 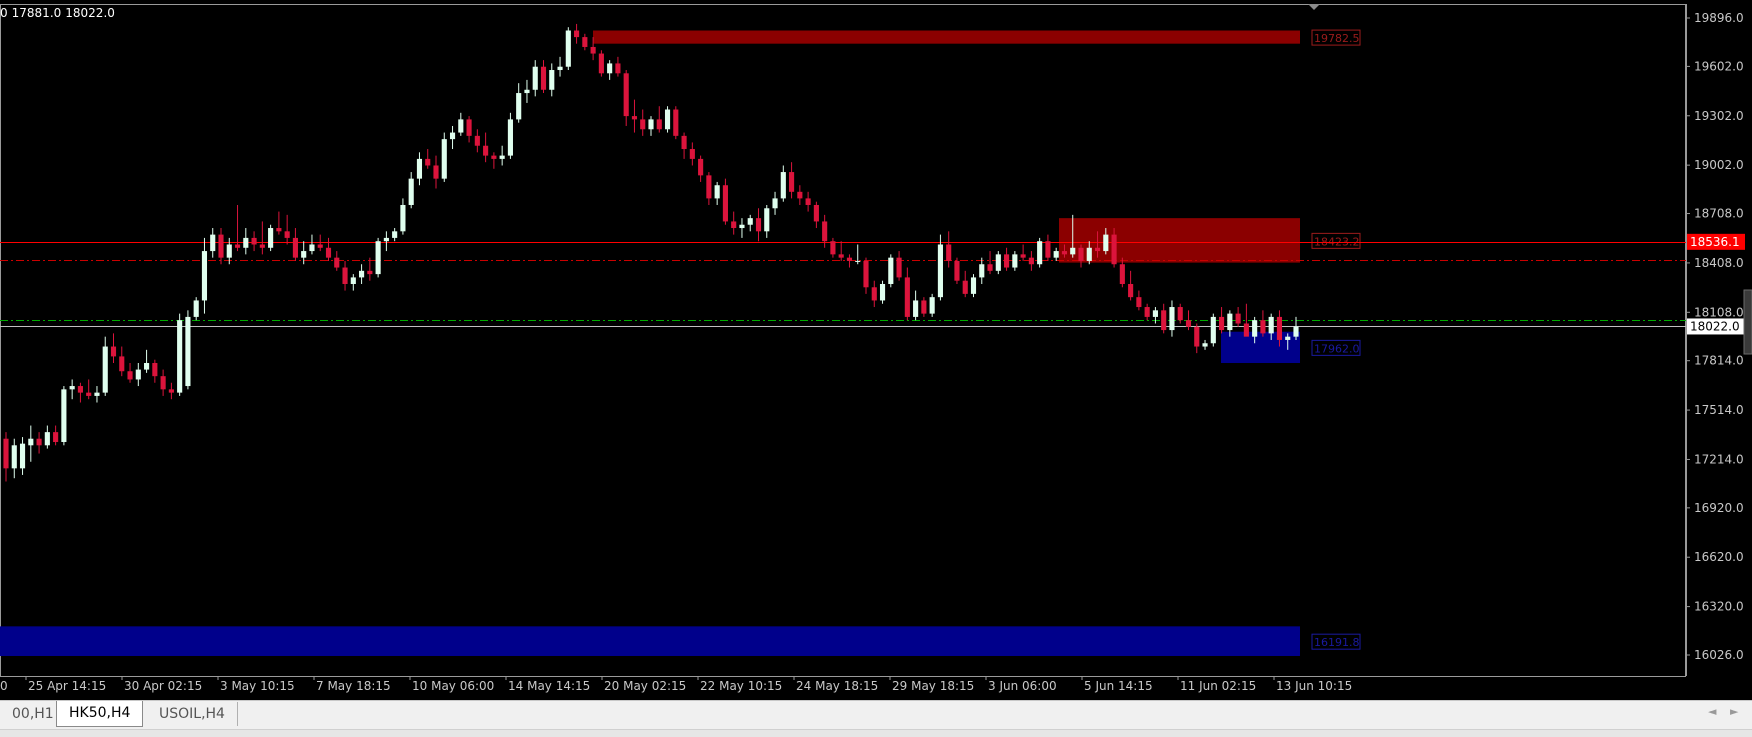 What do you see at coordinates (1747, 322) in the screenshot?
I see `scale-handle` at bounding box center [1747, 322].